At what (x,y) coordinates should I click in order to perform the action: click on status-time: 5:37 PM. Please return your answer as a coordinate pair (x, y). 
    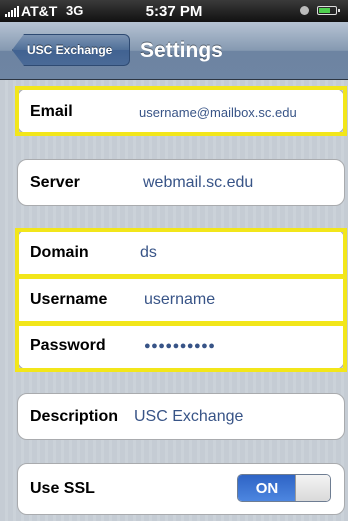
    Looking at the image, I should click on (174, 11).